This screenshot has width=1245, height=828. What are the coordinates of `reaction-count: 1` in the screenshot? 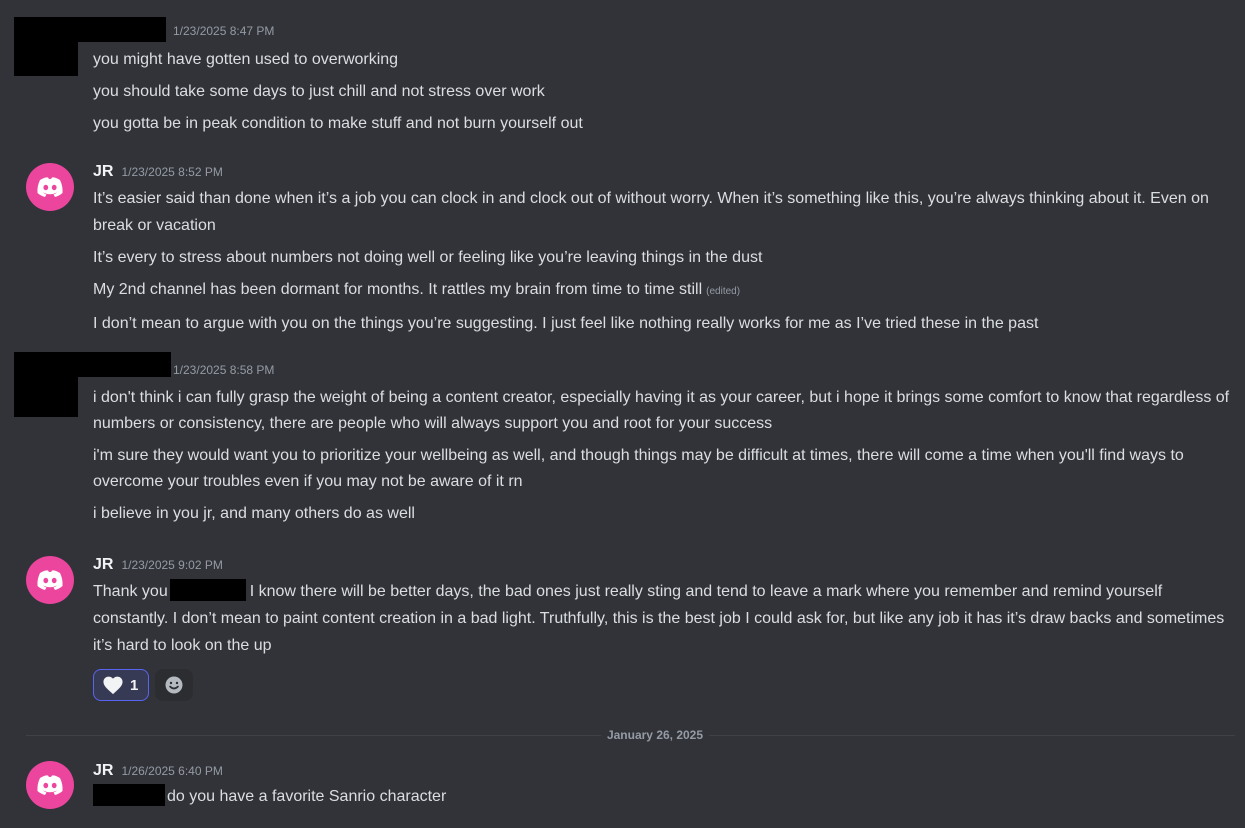 It's located at (134, 685).